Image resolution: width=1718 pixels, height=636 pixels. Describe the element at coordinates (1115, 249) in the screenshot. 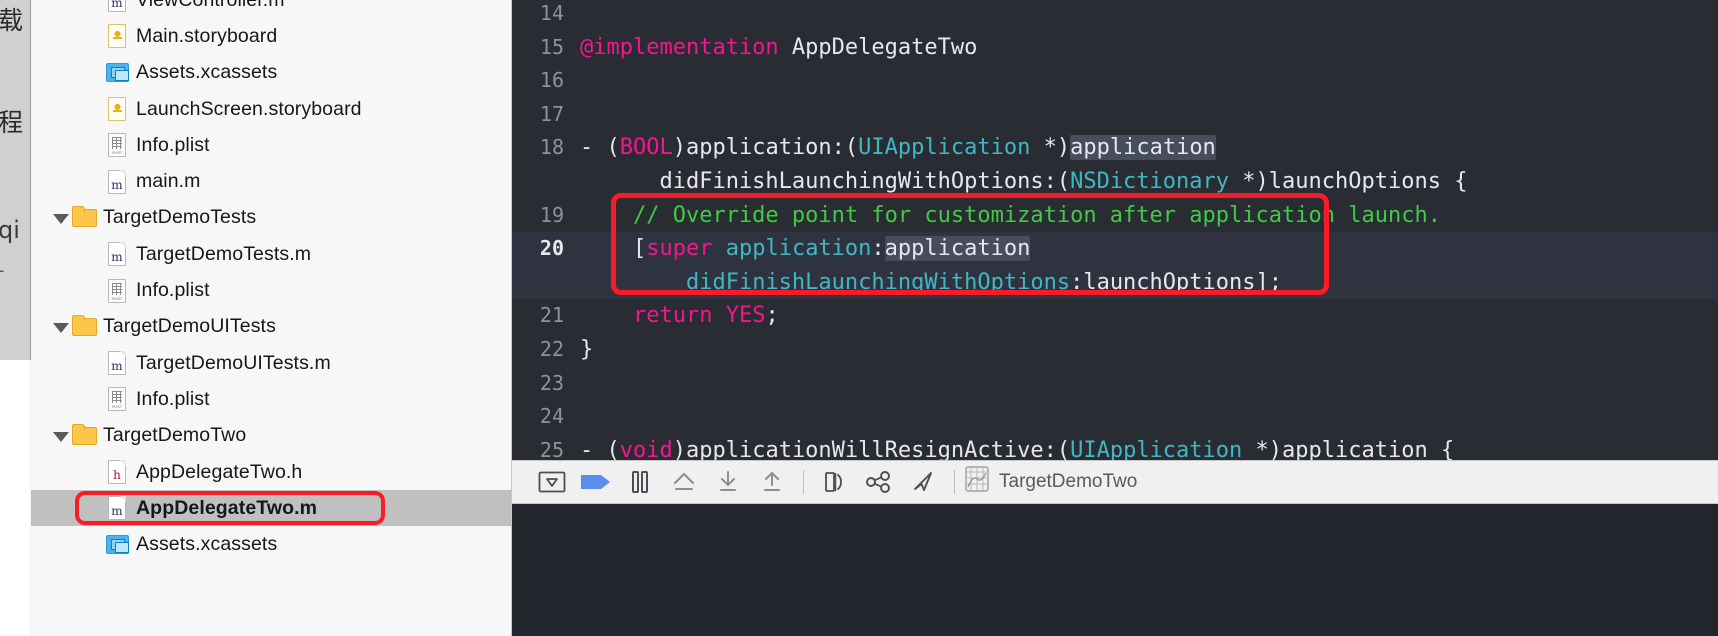

I see `code-line: 20 [super application:application` at that location.